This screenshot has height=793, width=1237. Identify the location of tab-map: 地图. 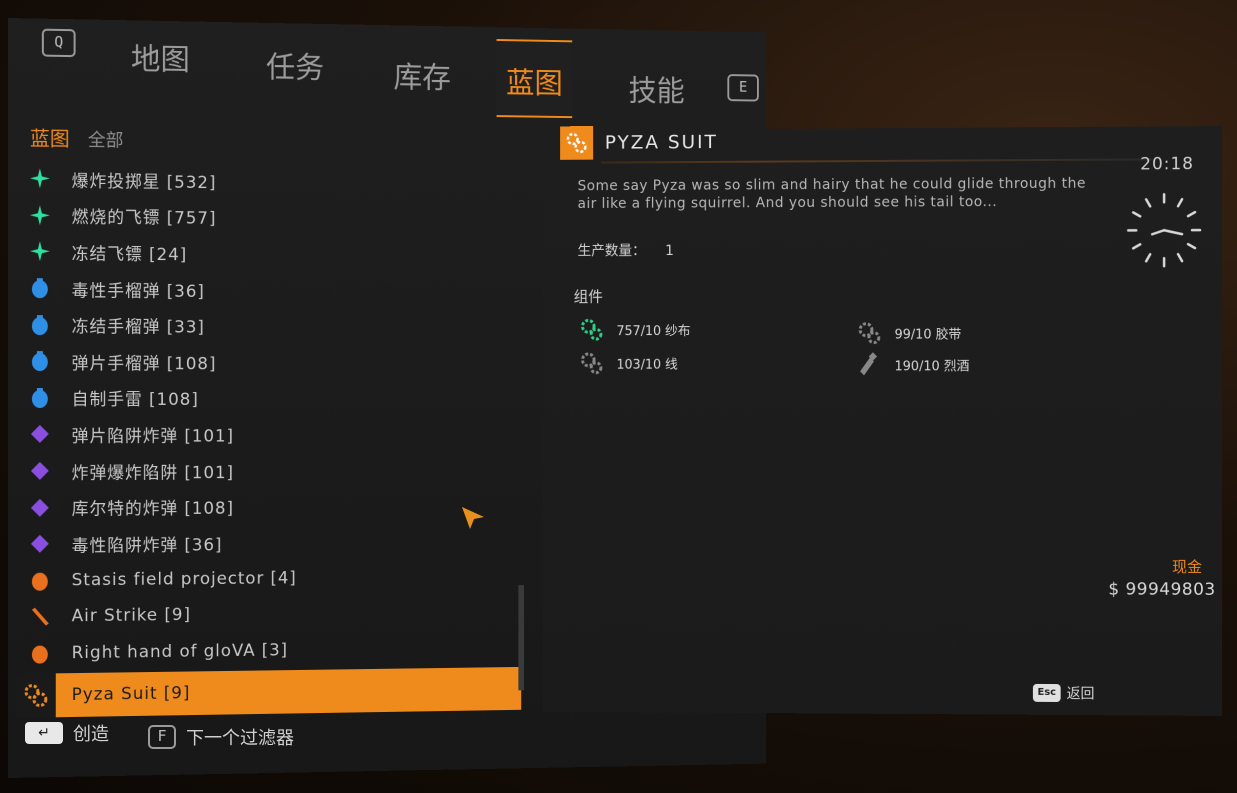
(160, 56).